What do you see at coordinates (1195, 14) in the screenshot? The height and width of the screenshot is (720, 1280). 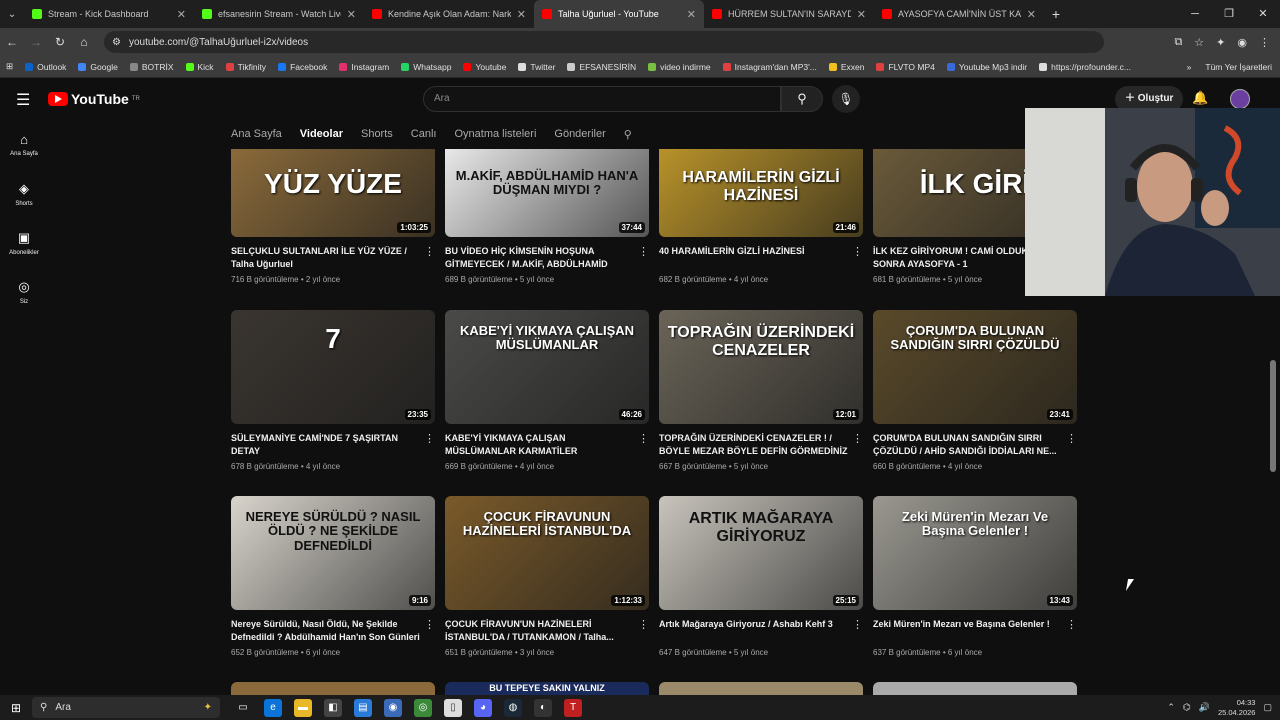 I see `minimize-icon: ─` at bounding box center [1195, 14].